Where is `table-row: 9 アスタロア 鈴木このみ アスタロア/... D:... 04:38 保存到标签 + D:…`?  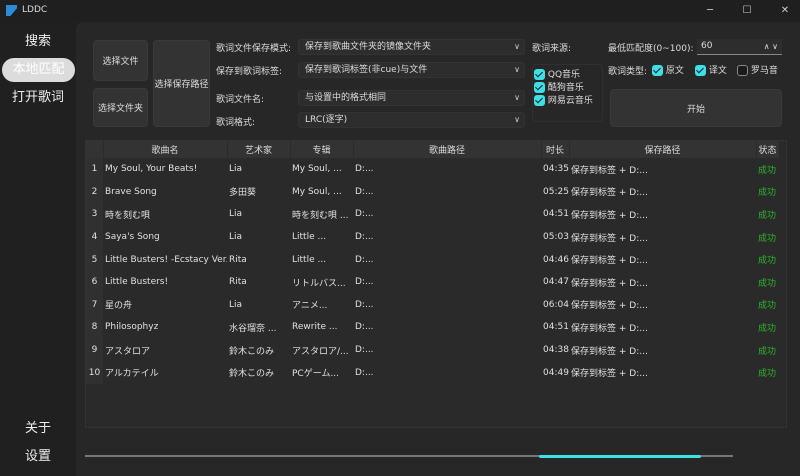 table-row: 9 アスタロア 鈴木このみ アスタロア/... D:... 04:38 保存到标签 + D:… is located at coordinates (432, 350).